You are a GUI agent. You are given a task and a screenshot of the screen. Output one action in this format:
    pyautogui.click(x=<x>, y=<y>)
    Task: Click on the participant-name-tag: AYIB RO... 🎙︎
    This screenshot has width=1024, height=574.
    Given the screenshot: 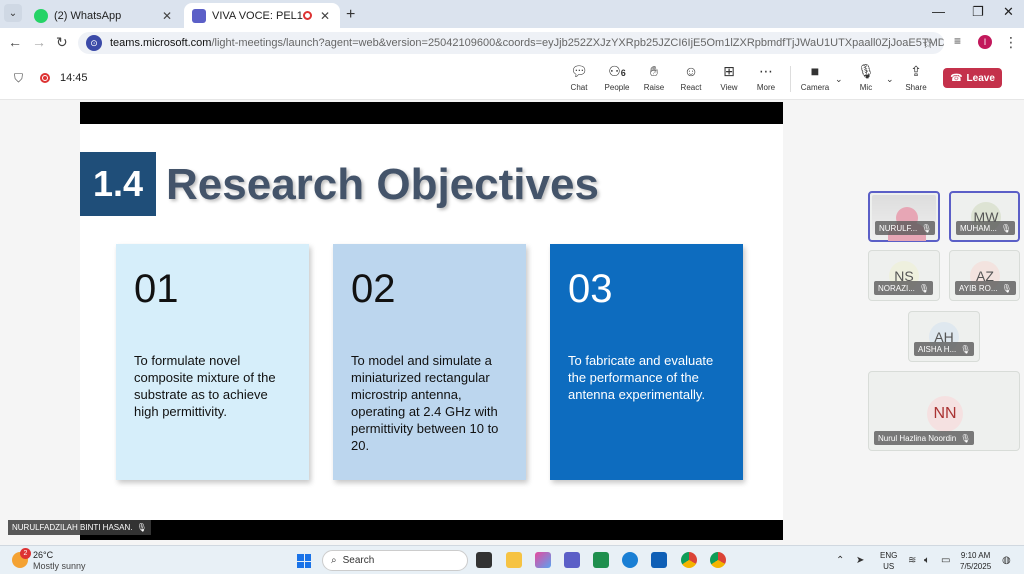 What is the action you would take?
    pyautogui.click(x=985, y=288)
    